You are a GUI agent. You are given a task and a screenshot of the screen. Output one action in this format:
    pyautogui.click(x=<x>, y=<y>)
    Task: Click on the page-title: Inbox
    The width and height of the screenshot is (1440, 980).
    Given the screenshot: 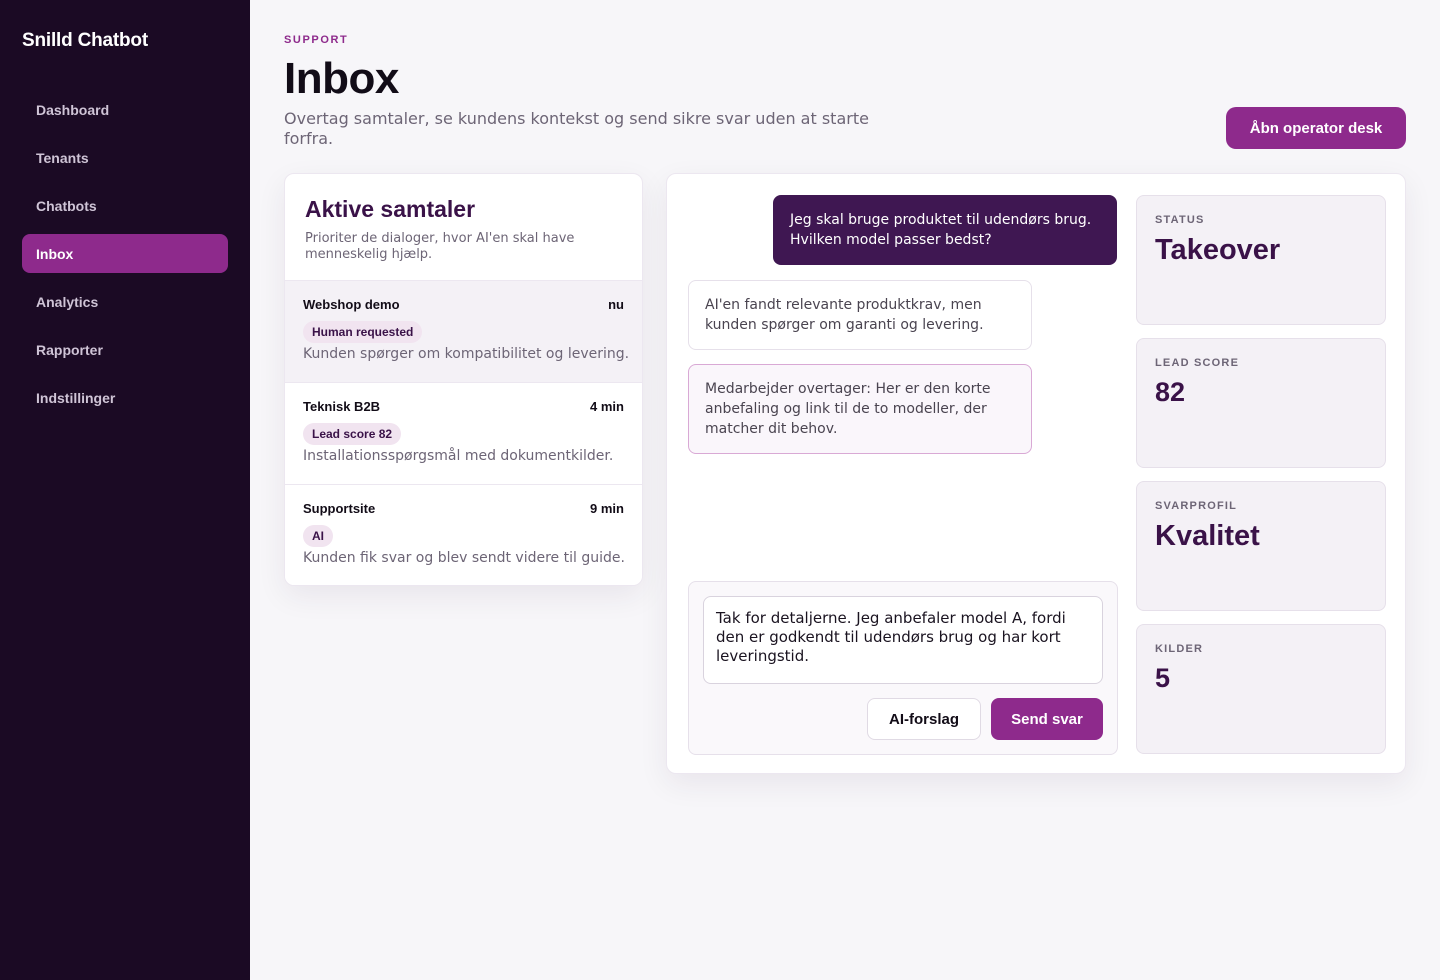 What is the action you would take?
    pyautogui.click(x=341, y=78)
    